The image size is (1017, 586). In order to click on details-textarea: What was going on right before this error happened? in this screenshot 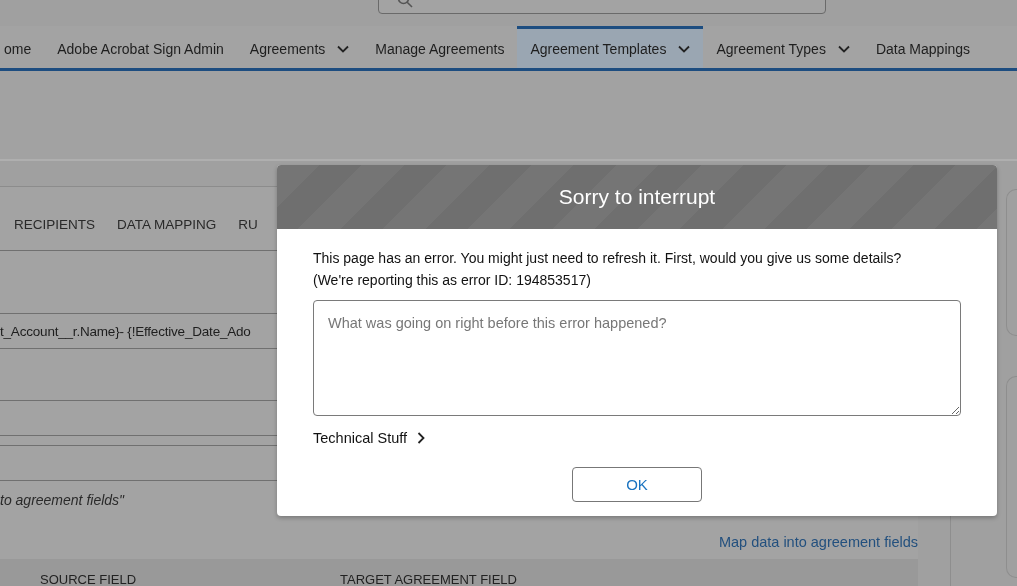, I will do `click(637, 358)`.